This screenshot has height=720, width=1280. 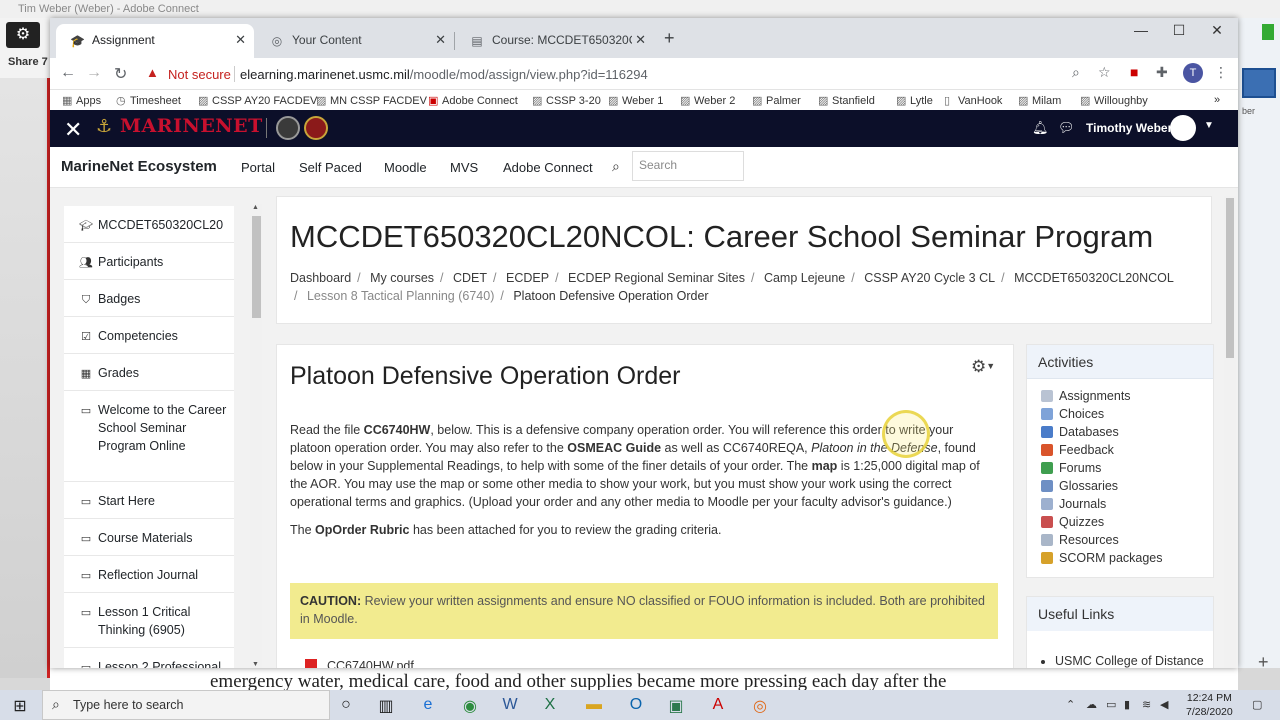 I want to click on chevron-down-icon: ▼, so click(x=1209, y=125).